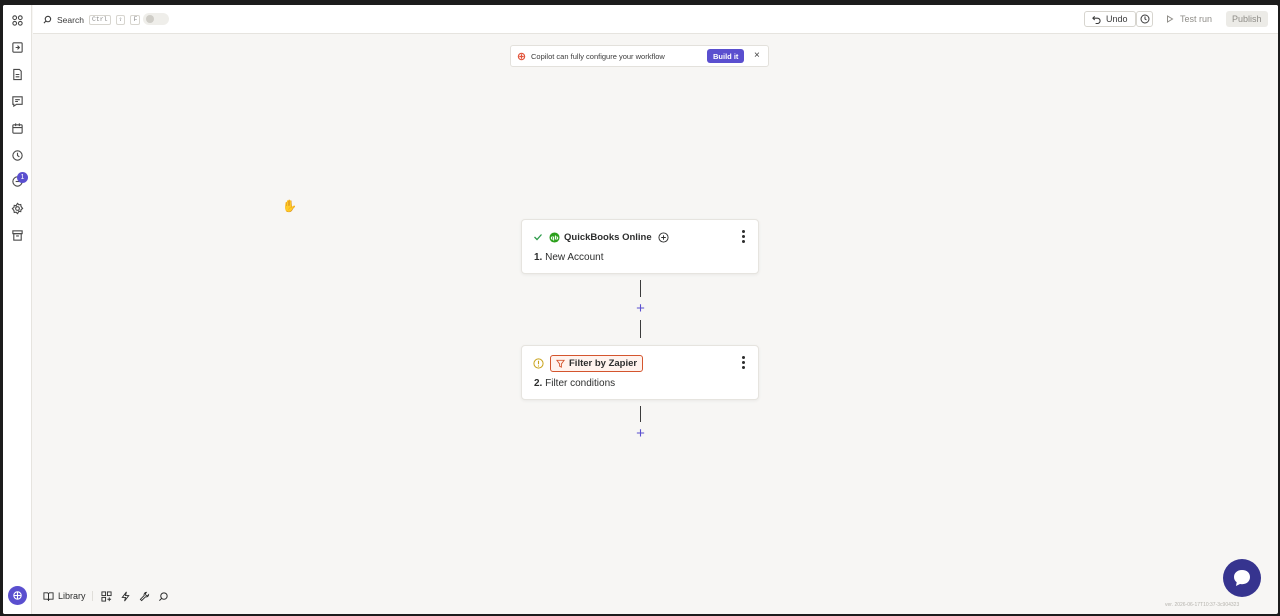 This screenshot has height=616, width=1280. I want to click on chat-button, so click(1242, 578).